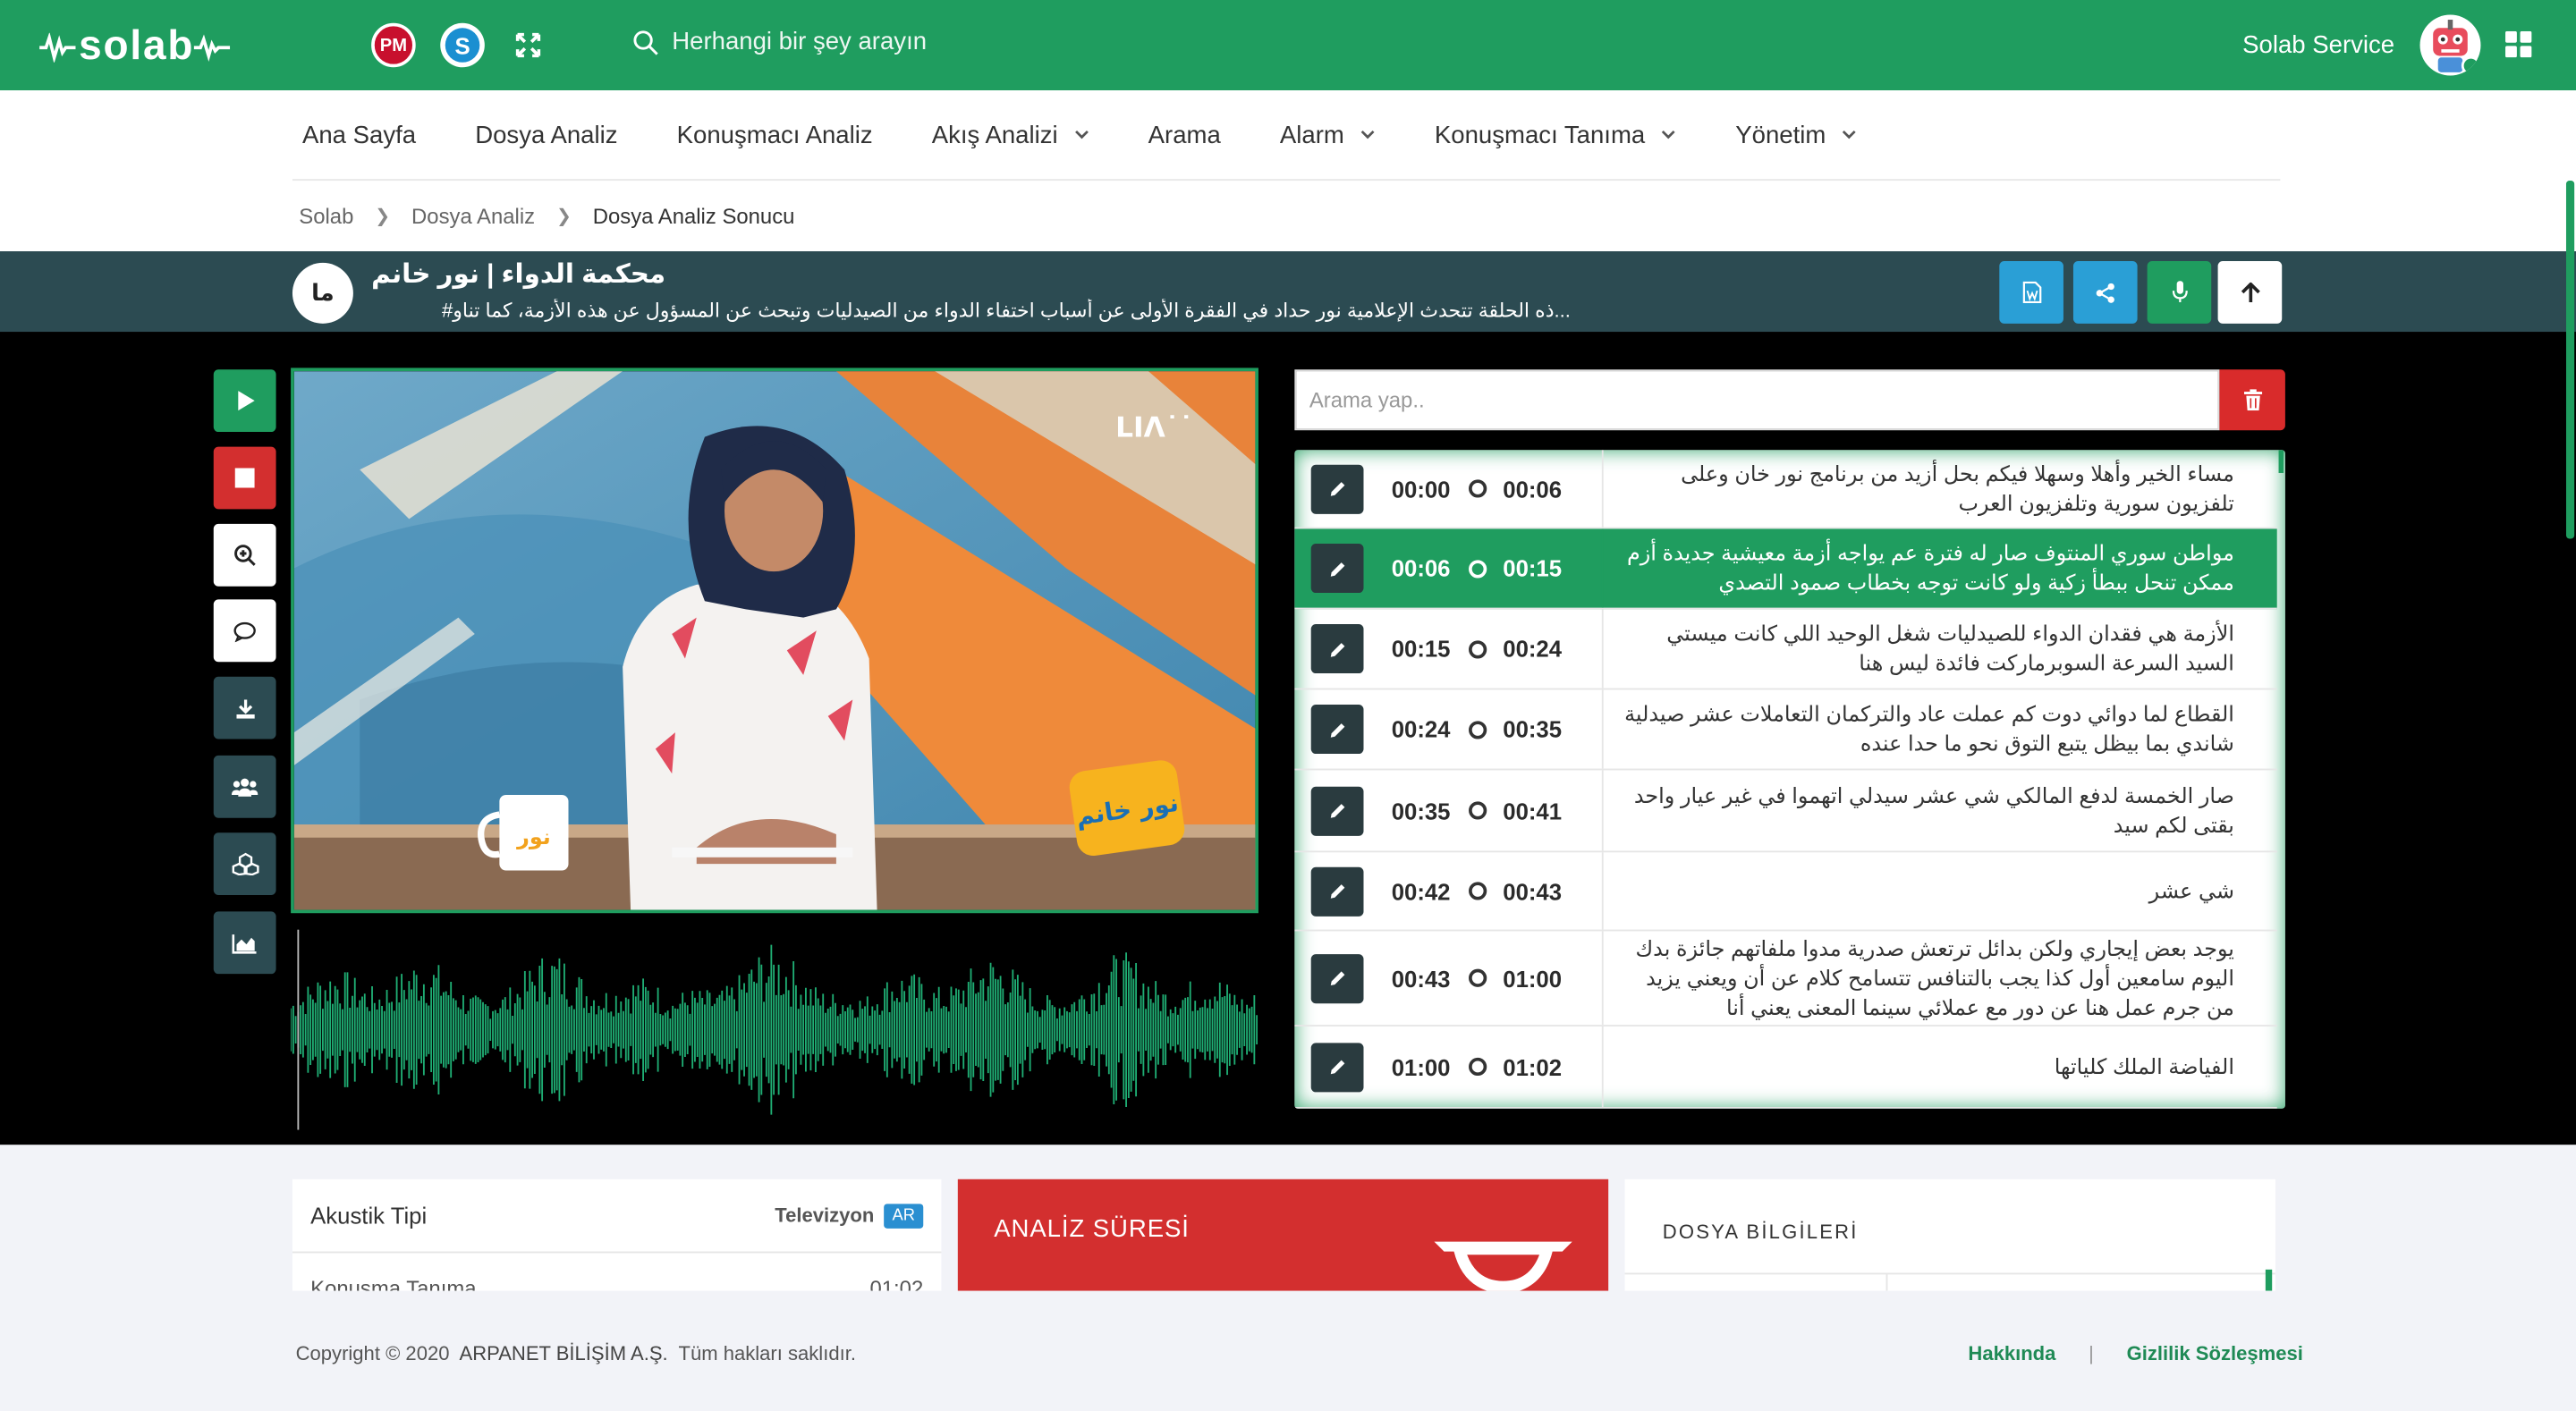 The width and height of the screenshot is (2576, 1411). I want to click on about-link: Hakkında, so click(2011, 1353).